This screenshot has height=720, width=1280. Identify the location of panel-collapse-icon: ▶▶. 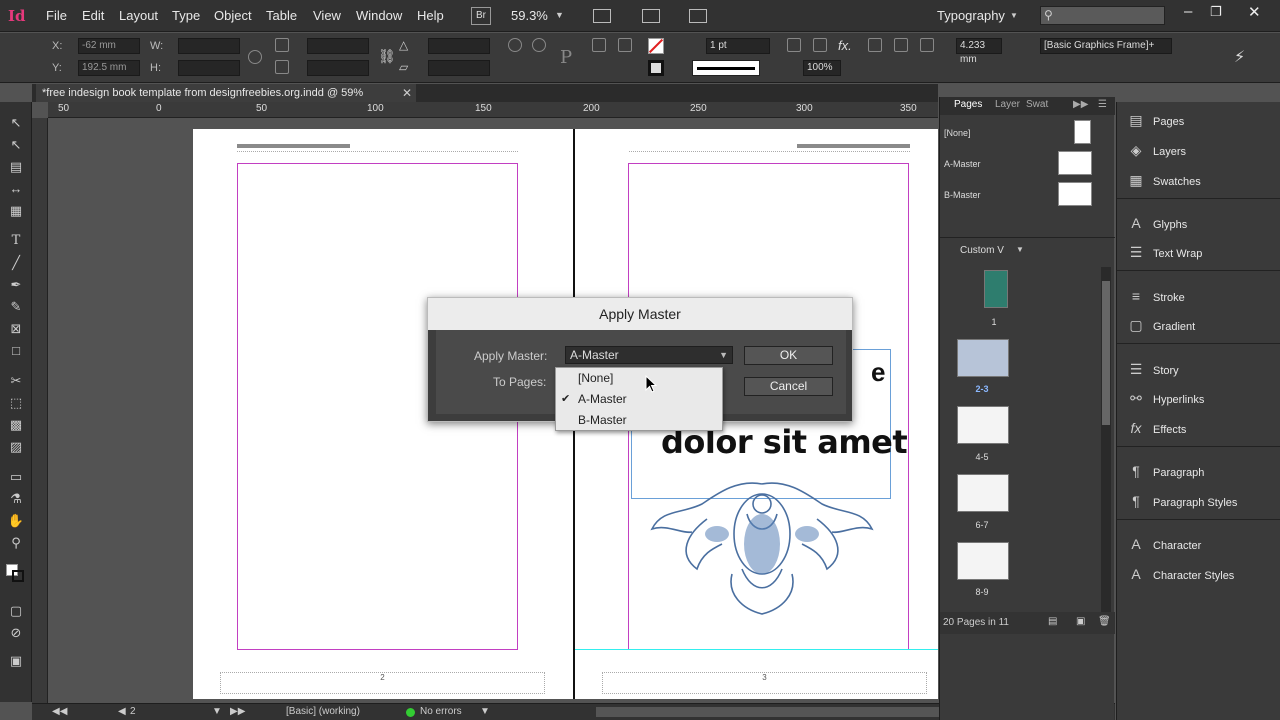
(1080, 104).